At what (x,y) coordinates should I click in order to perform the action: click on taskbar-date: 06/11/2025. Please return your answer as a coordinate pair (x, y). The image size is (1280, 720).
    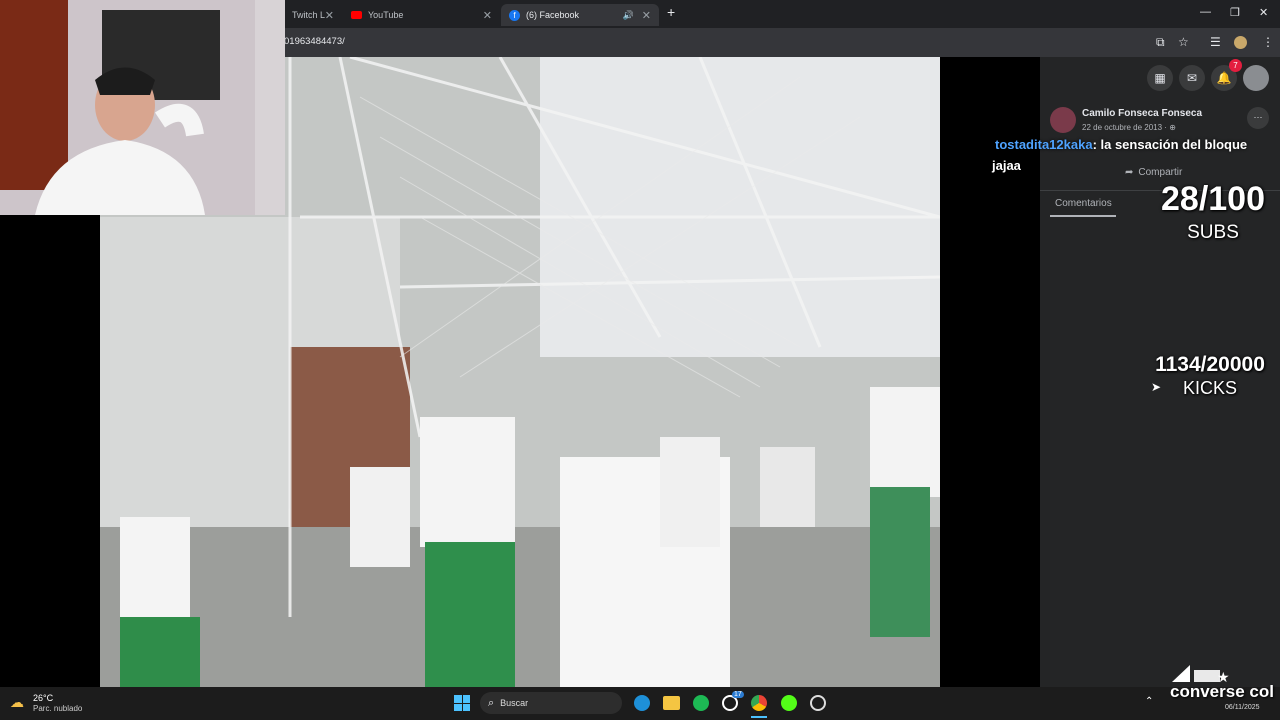
    Looking at the image, I should click on (1242, 707).